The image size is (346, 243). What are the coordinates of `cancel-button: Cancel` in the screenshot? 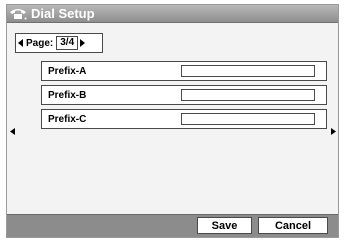 It's located at (293, 225).